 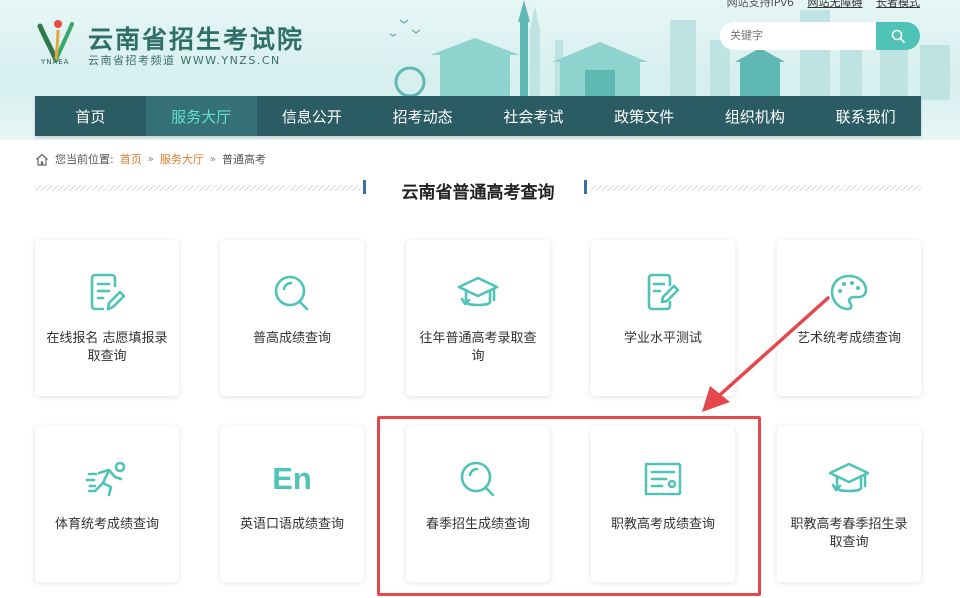 I want to click on card-label: 职教高考春季招生录取查询, so click(x=849, y=533).